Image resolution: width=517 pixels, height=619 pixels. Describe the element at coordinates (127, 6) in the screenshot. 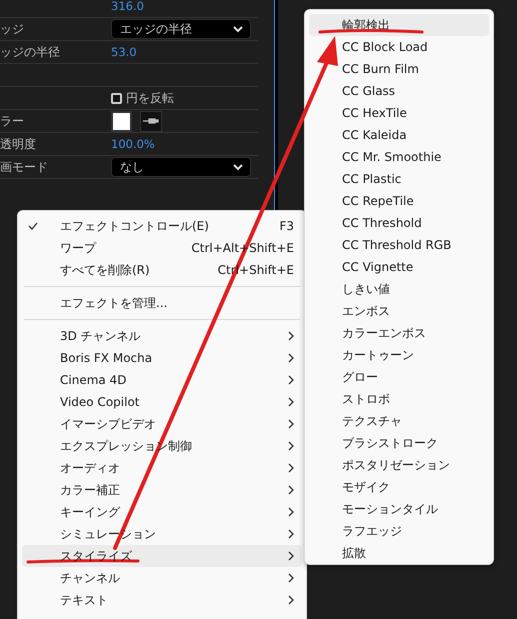

I see `property-value: 316.0` at that location.